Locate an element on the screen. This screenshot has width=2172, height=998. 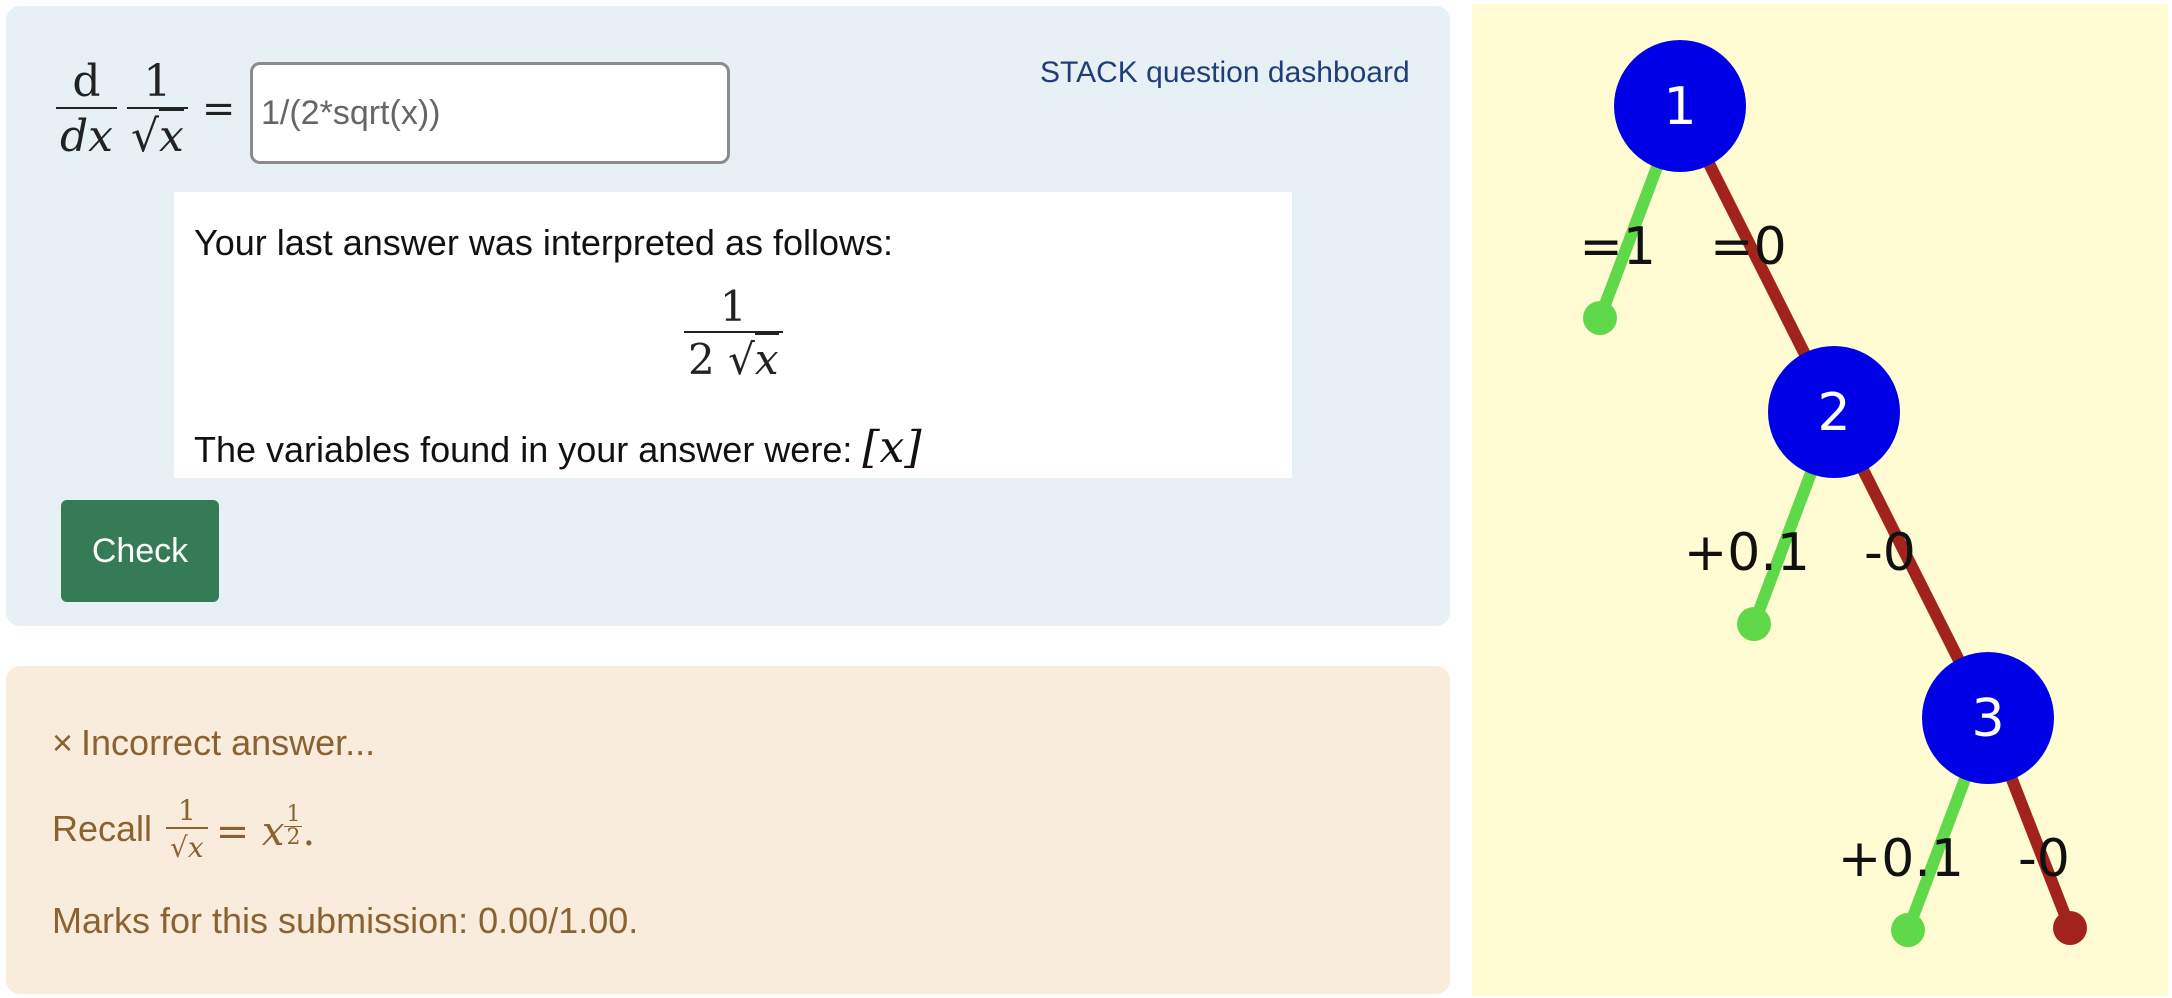
question-fraction-numerator: 1 is located at coordinates (157, 81).